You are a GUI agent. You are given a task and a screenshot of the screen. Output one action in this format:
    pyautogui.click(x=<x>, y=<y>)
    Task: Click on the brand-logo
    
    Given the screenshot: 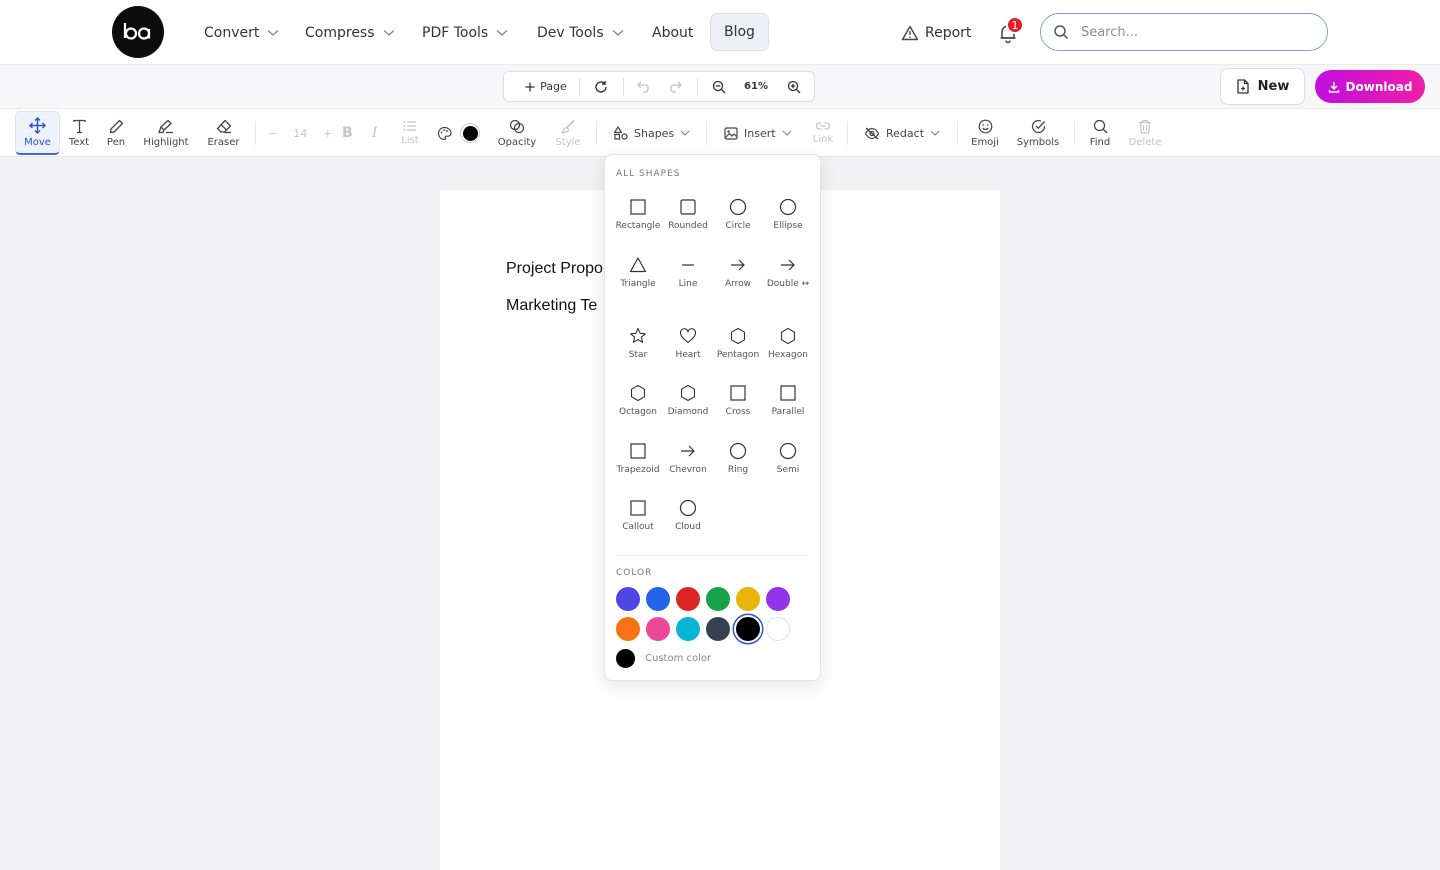 What is the action you would take?
    pyautogui.click(x=138, y=32)
    